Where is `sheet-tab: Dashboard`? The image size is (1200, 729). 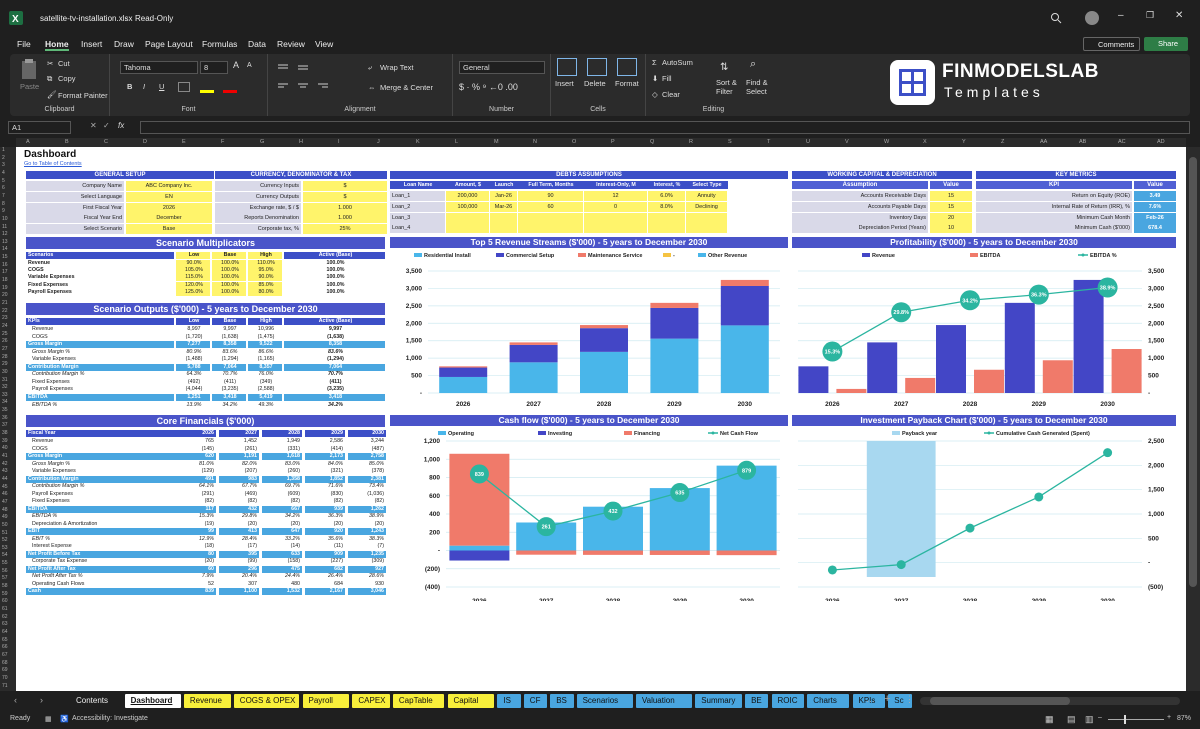 sheet-tab: Dashboard is located at coordinates (152, 701).